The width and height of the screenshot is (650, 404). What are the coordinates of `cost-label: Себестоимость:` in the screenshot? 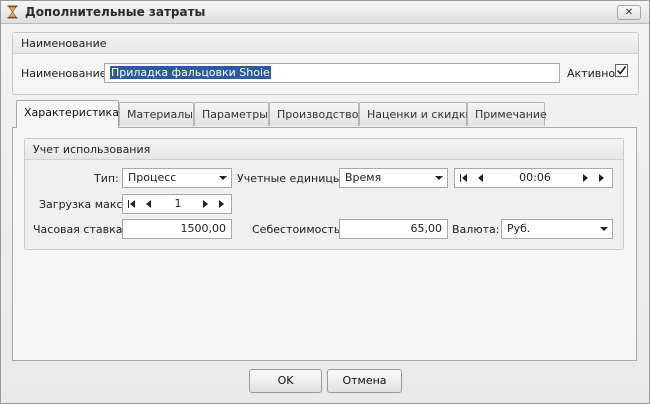 It's located at (298, 229).